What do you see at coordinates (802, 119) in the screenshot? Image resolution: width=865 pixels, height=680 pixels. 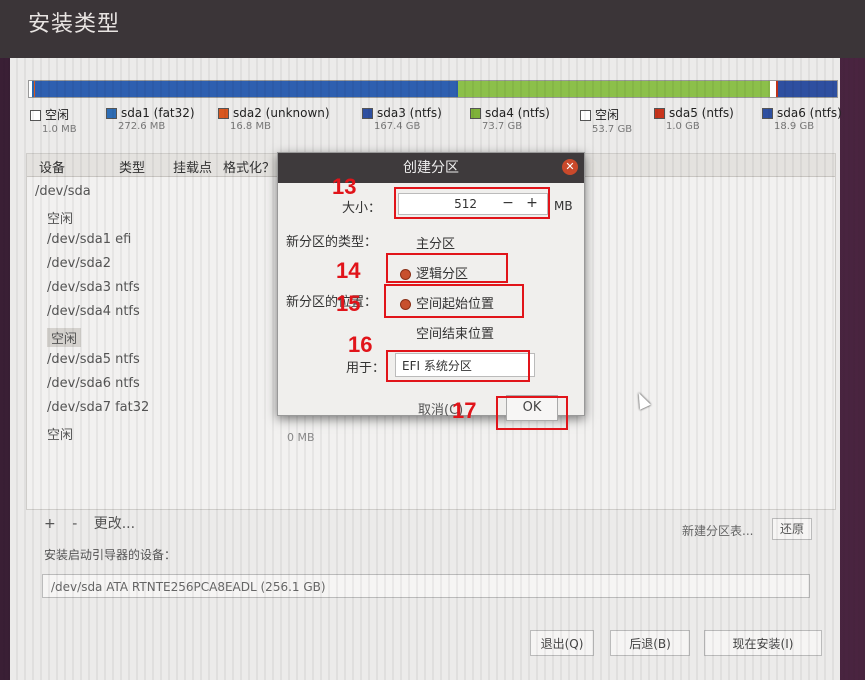 I see `legend-item: sda6 (ntfs) 18.9 GB` at bounding box center [802, 119].